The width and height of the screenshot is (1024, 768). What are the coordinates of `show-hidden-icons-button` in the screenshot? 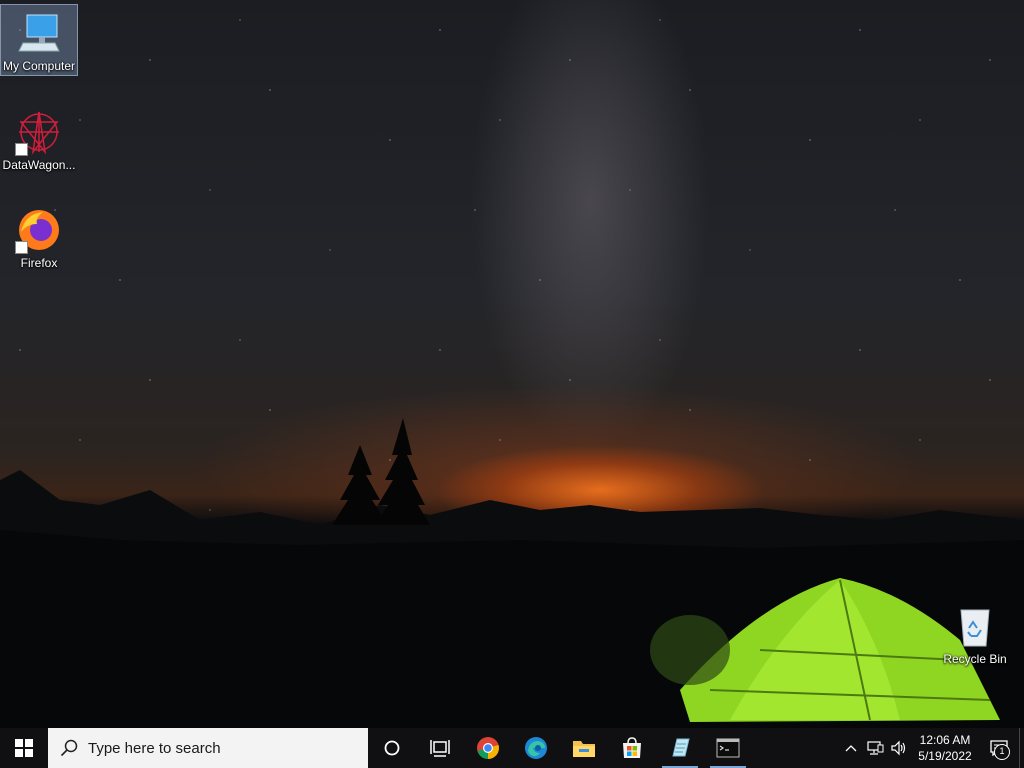 It's located at (851, 748).